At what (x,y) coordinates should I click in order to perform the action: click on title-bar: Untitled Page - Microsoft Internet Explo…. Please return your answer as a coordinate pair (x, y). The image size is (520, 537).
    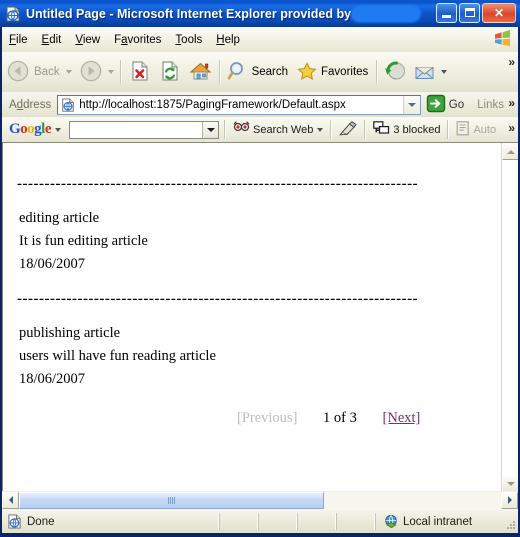
    Looking at the image, I should click on (260, 13).